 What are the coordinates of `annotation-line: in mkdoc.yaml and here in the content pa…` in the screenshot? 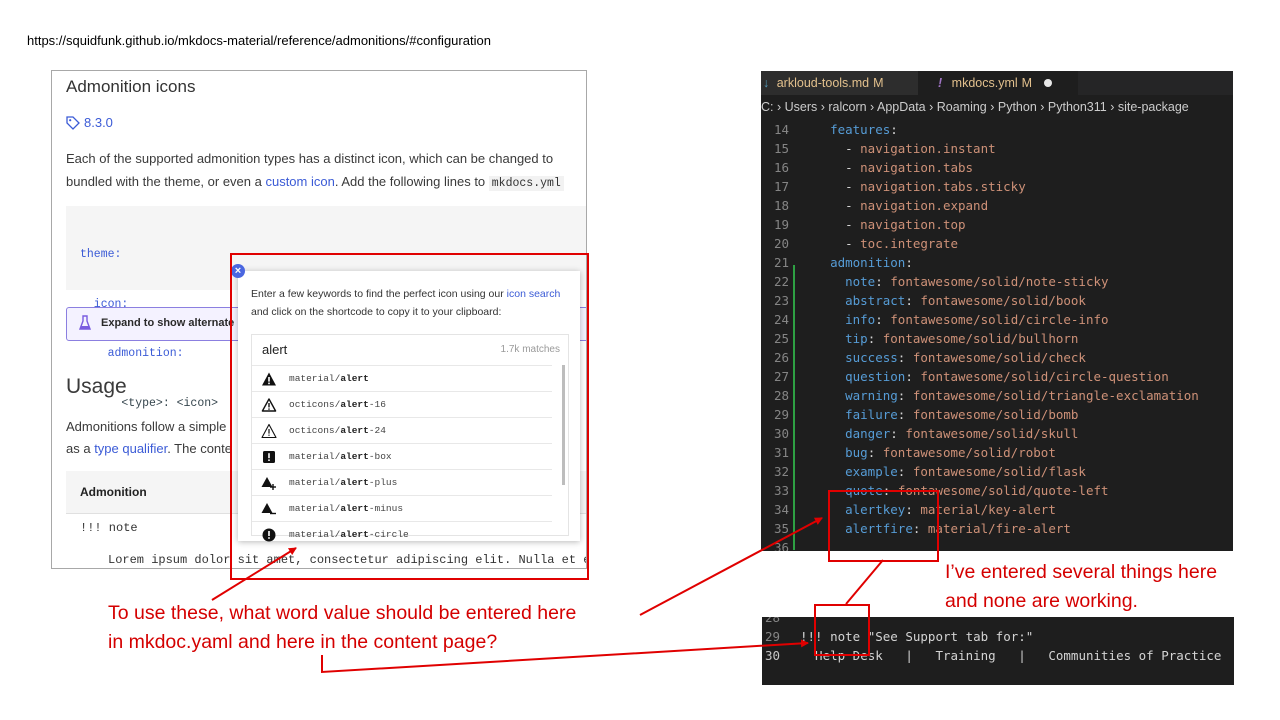 It's located at (303, 642).